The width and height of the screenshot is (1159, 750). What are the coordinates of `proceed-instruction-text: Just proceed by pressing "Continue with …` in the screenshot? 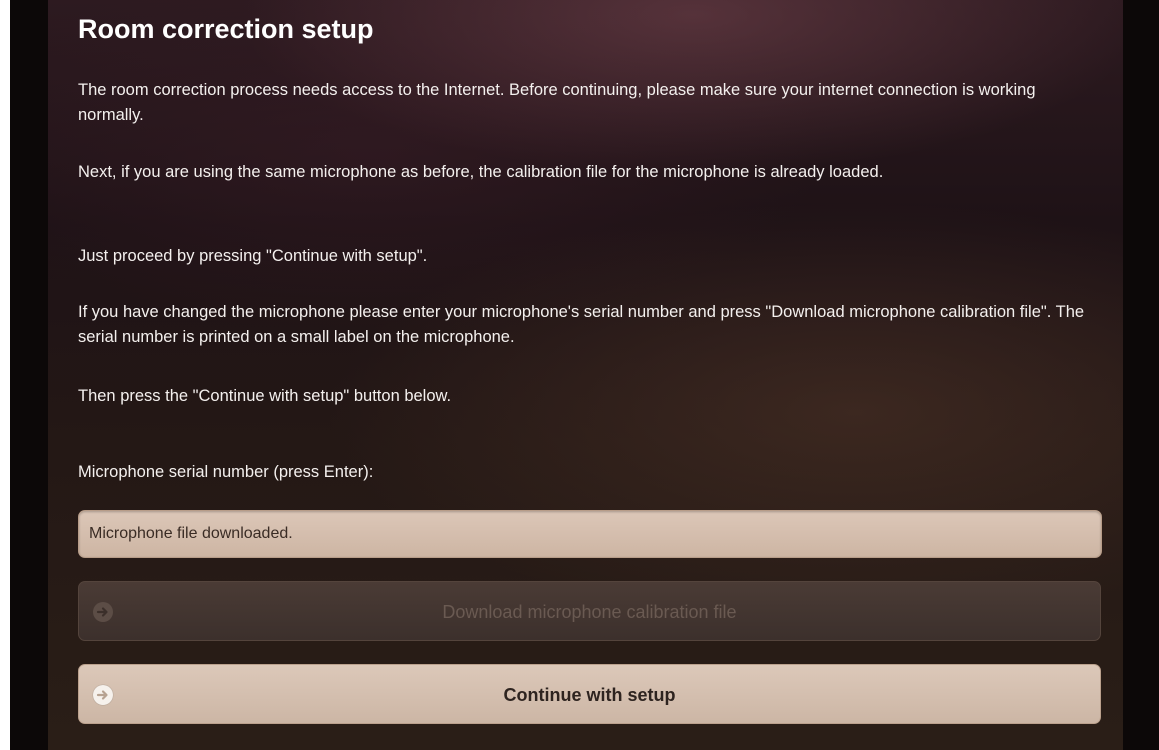 It's located at (253, 256).